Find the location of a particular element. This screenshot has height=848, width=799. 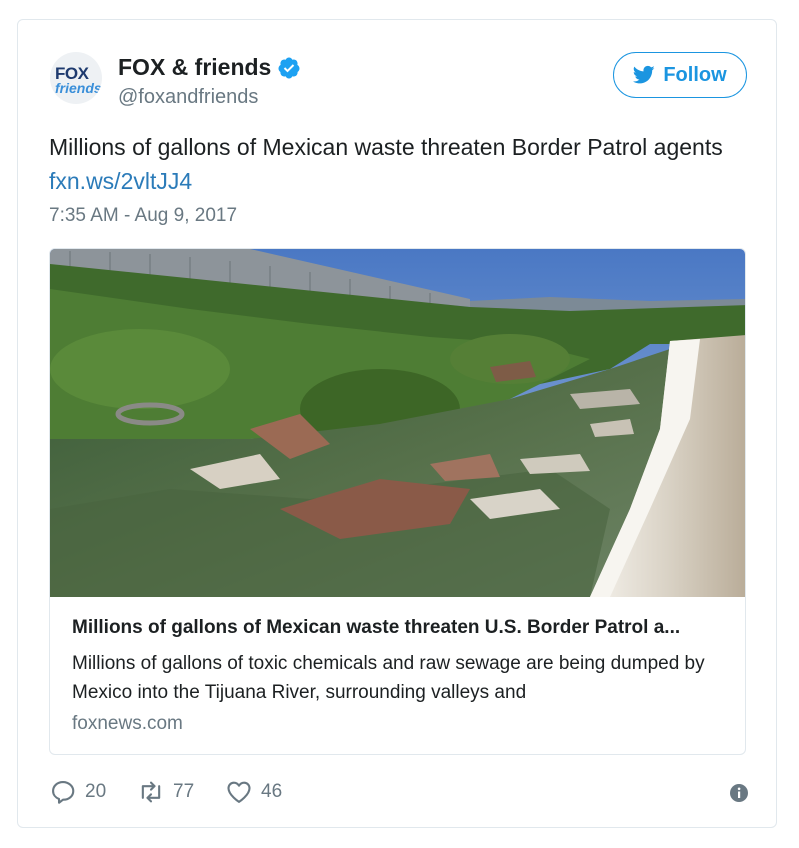

verified-badge-icon is located at coordinates (289, 67).